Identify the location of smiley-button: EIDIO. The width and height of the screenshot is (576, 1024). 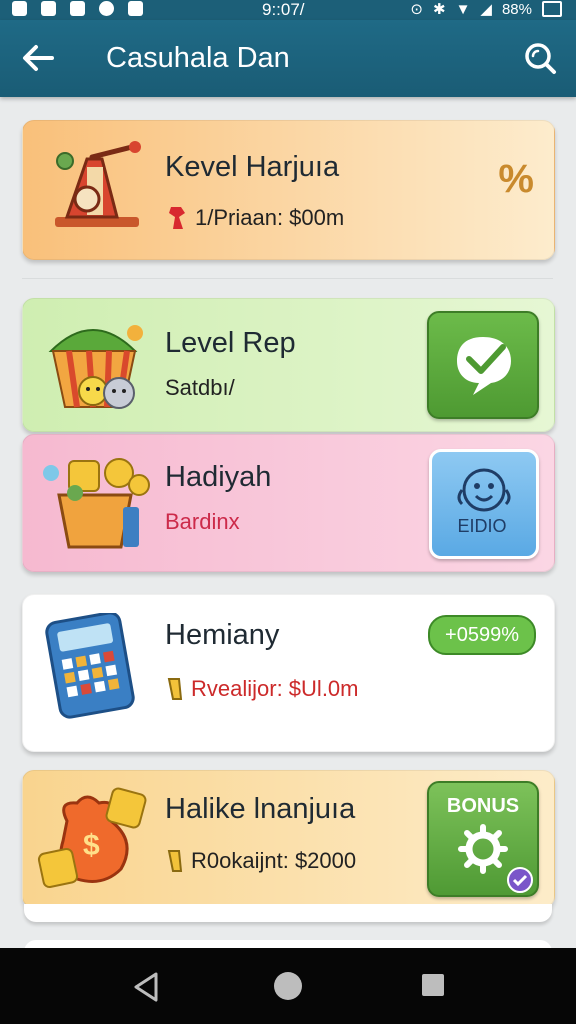
(484, 504).